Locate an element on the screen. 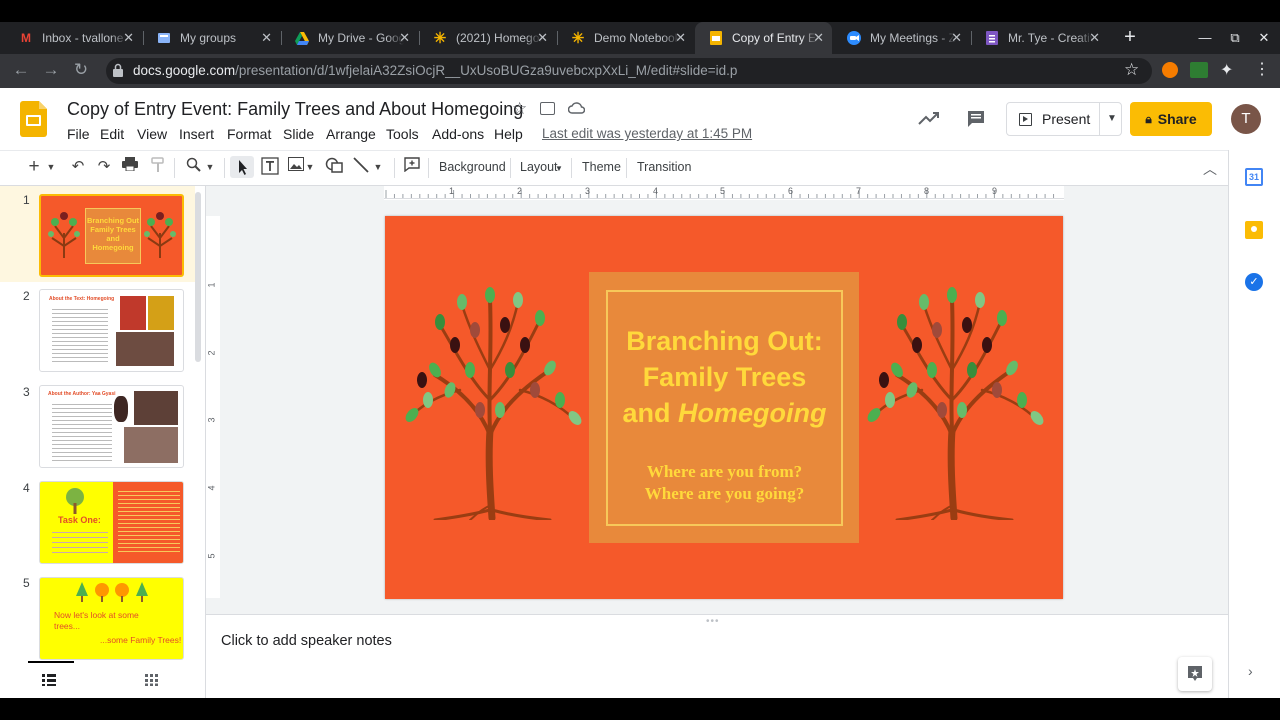  extensions-puzzle-icon: ✦ is located at coordinates (1226, 70).